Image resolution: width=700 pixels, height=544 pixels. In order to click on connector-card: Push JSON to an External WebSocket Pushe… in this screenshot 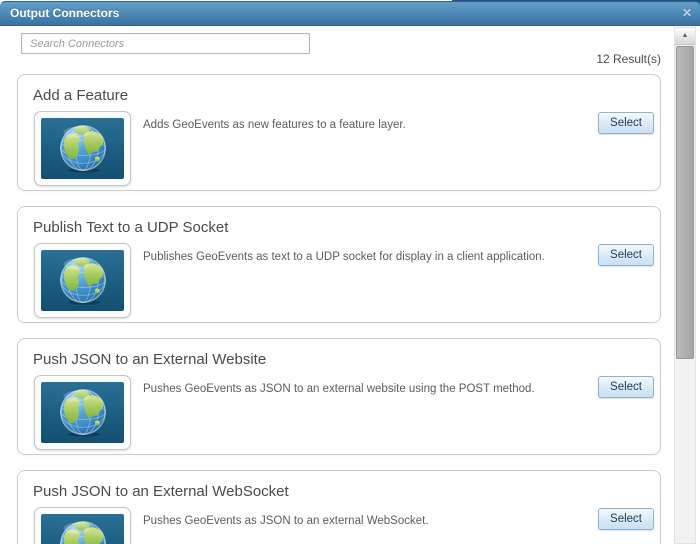, I will do `click(339, 507)`.